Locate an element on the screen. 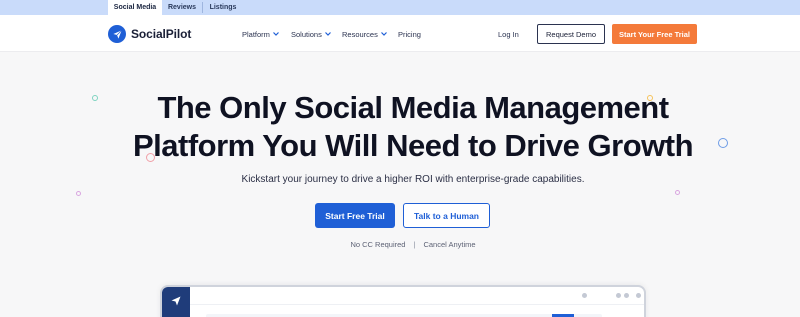  nav-item-pricing: Pricing is located at coordinates (409, 34).